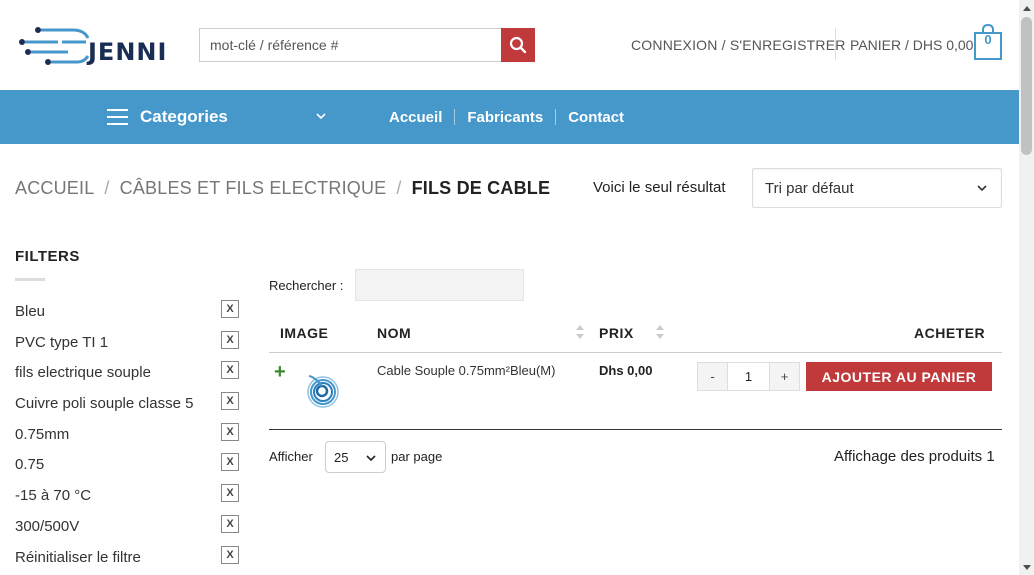 The width and height of the screenshot is (1034, 575). I want to click on cart-count-badge: 0, so click(988, 39).